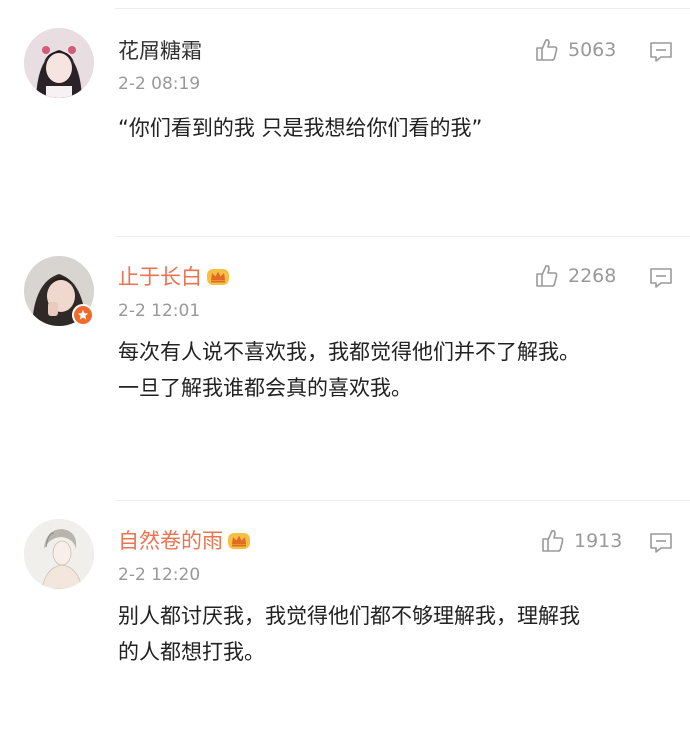 Image resolution: width=690 pixels, height=755 pixels. What do you see at coordinates (300, 128) in the screenshot?
I see `comment-text: “你们看到的我 只是我想给你们看的我”` at bounding box center [300, 128].